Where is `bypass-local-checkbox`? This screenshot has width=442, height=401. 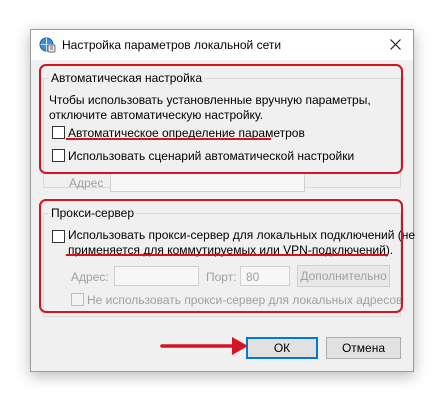 bypass-local-checkbox is located at coordinates (77, 299).